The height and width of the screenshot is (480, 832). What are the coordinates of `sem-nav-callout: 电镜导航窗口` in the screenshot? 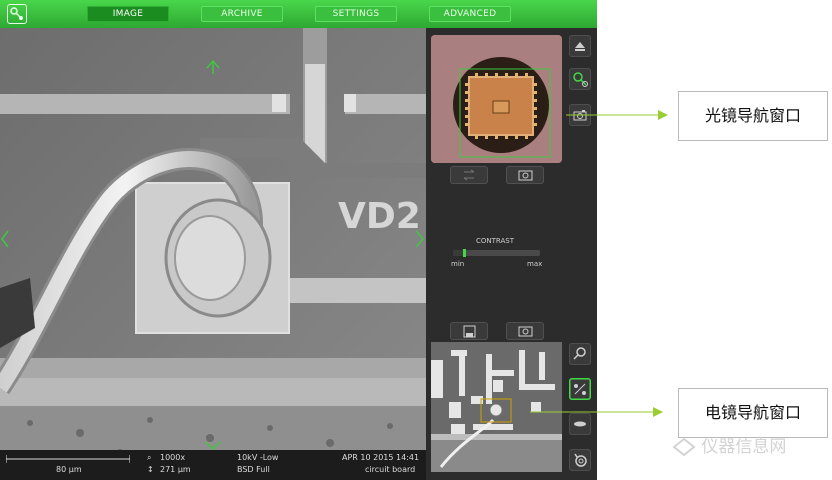 It's located at (753, 413).